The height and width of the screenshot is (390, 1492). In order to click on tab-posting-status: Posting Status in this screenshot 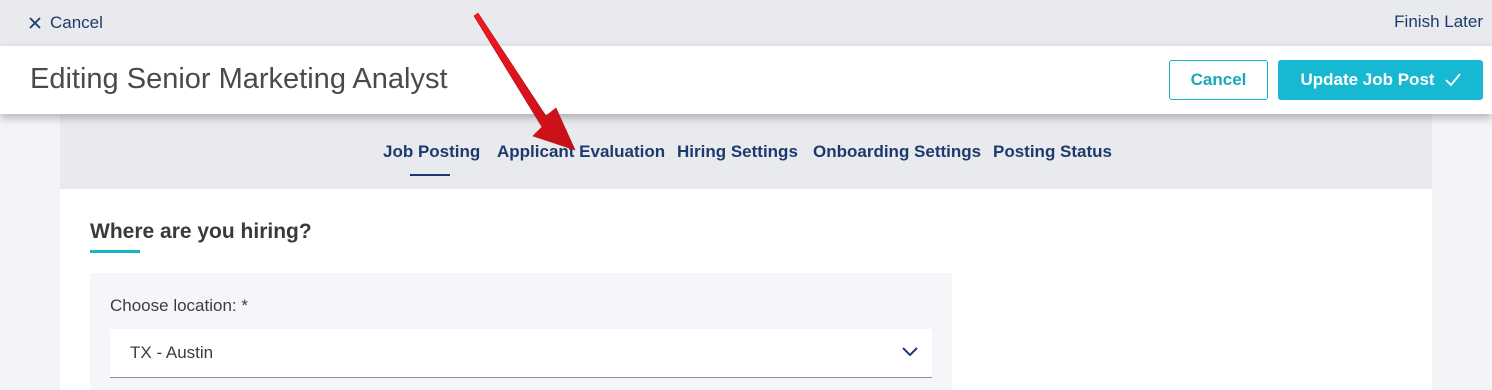, I will do `click(1052, 154)`.